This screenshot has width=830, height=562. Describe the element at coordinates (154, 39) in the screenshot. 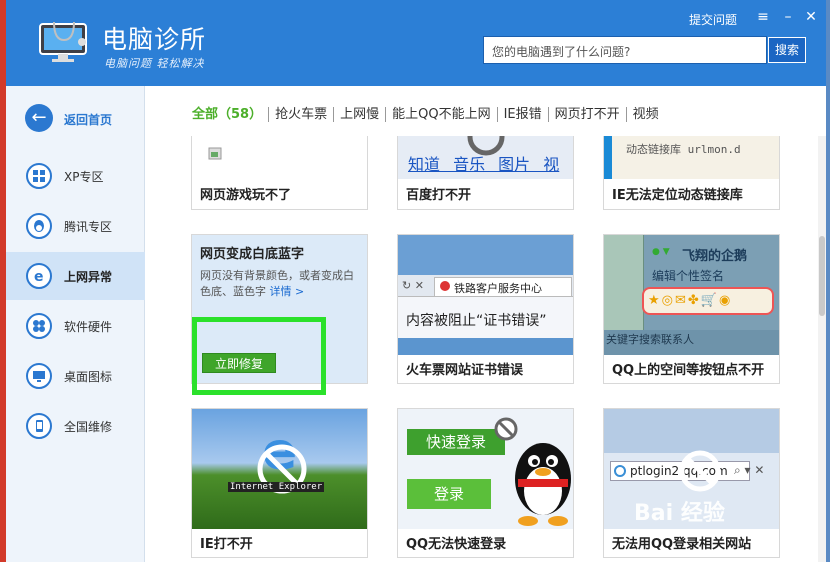

I see `app-title: 电脑诊所` at that location.